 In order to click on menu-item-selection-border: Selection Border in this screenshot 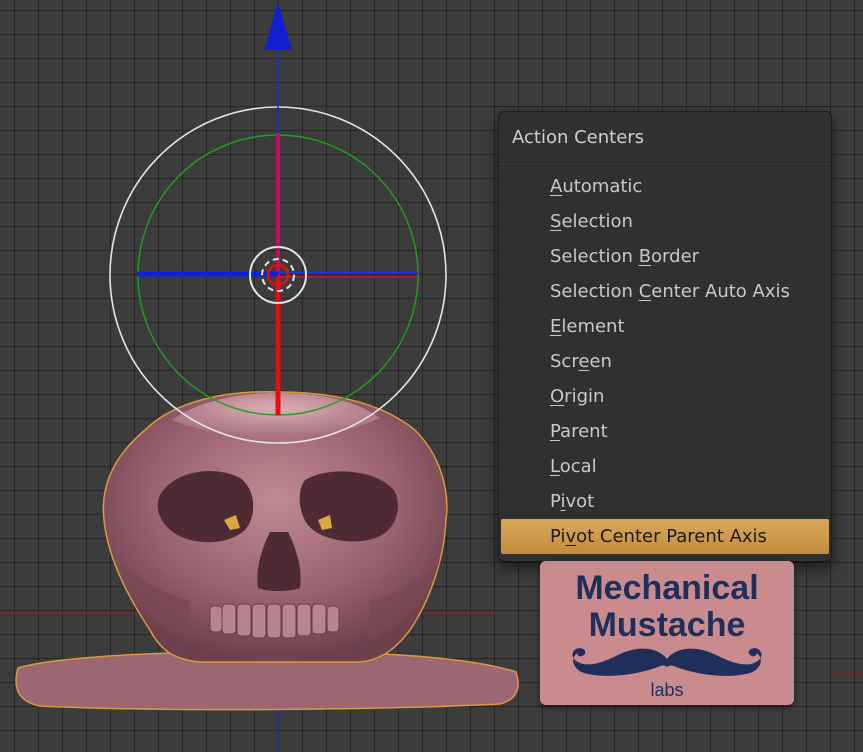, I will do `click(665, 256)`.